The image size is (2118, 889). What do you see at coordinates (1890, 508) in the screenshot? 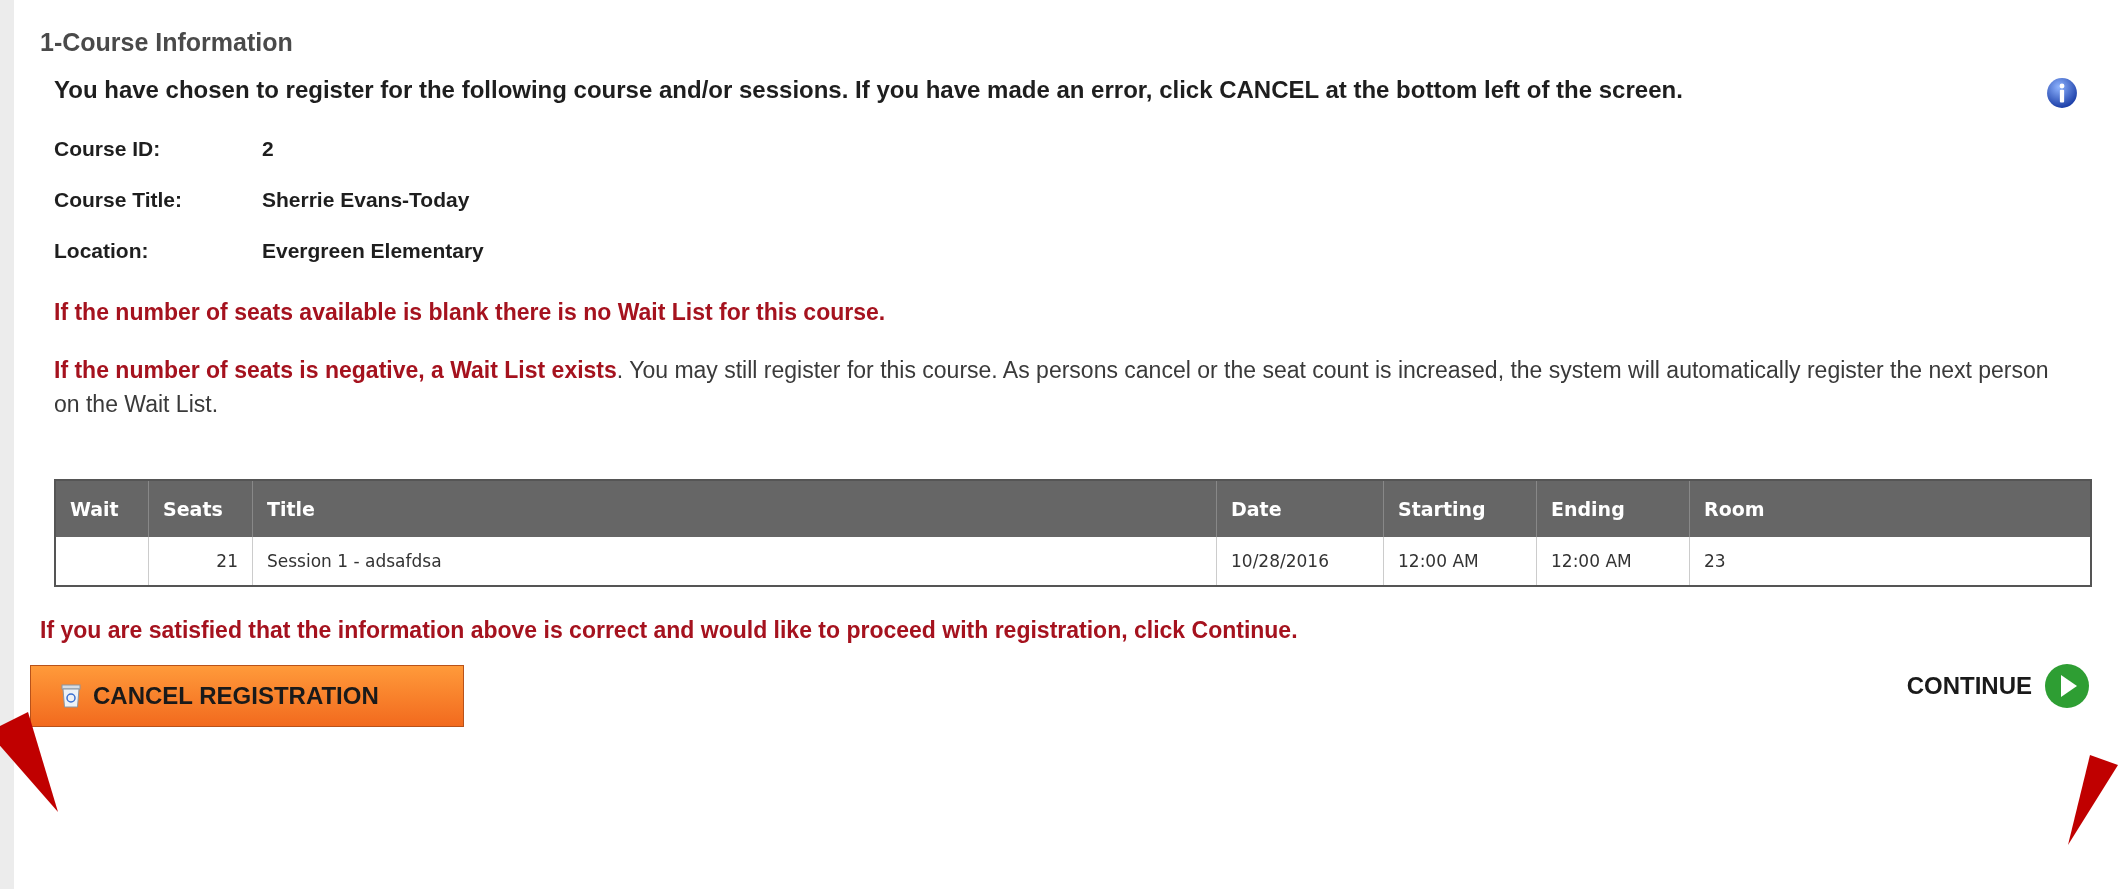
I see `column-header: Room` at bounding box center [1890, 508].